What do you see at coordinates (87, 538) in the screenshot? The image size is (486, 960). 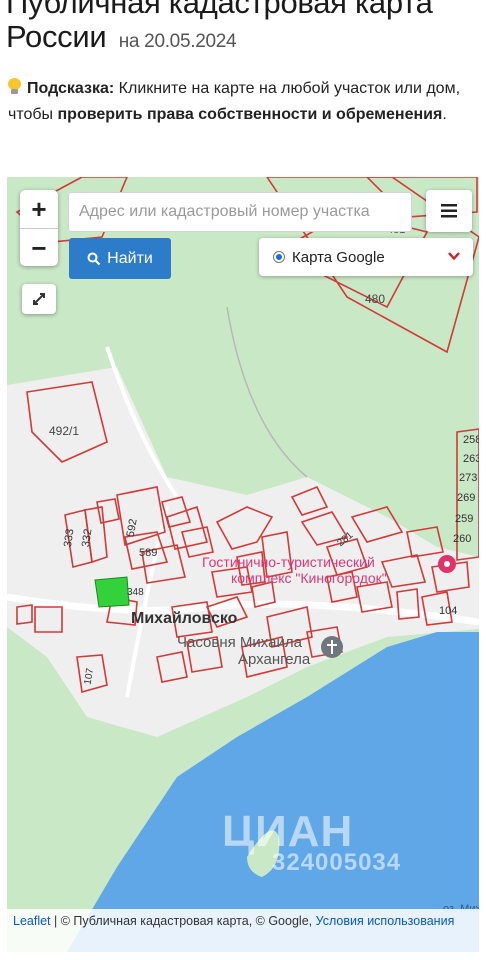 I see `parcel-label: 332` at bounding box center [87, 538].